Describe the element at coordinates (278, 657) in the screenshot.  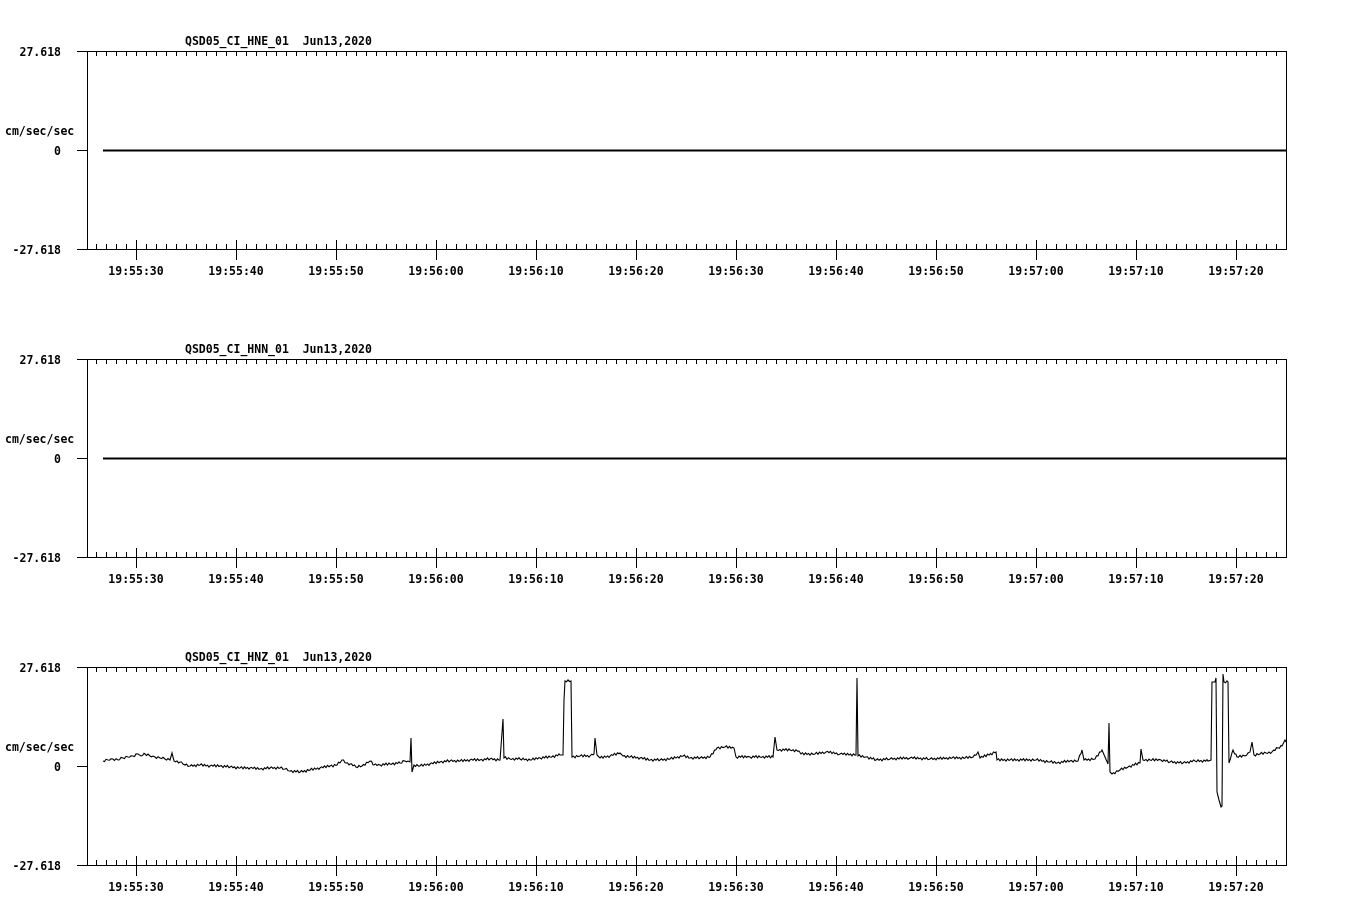
I see `chart-title: QSD05_CI_HNZ_01 Jun13,2020` at that location.